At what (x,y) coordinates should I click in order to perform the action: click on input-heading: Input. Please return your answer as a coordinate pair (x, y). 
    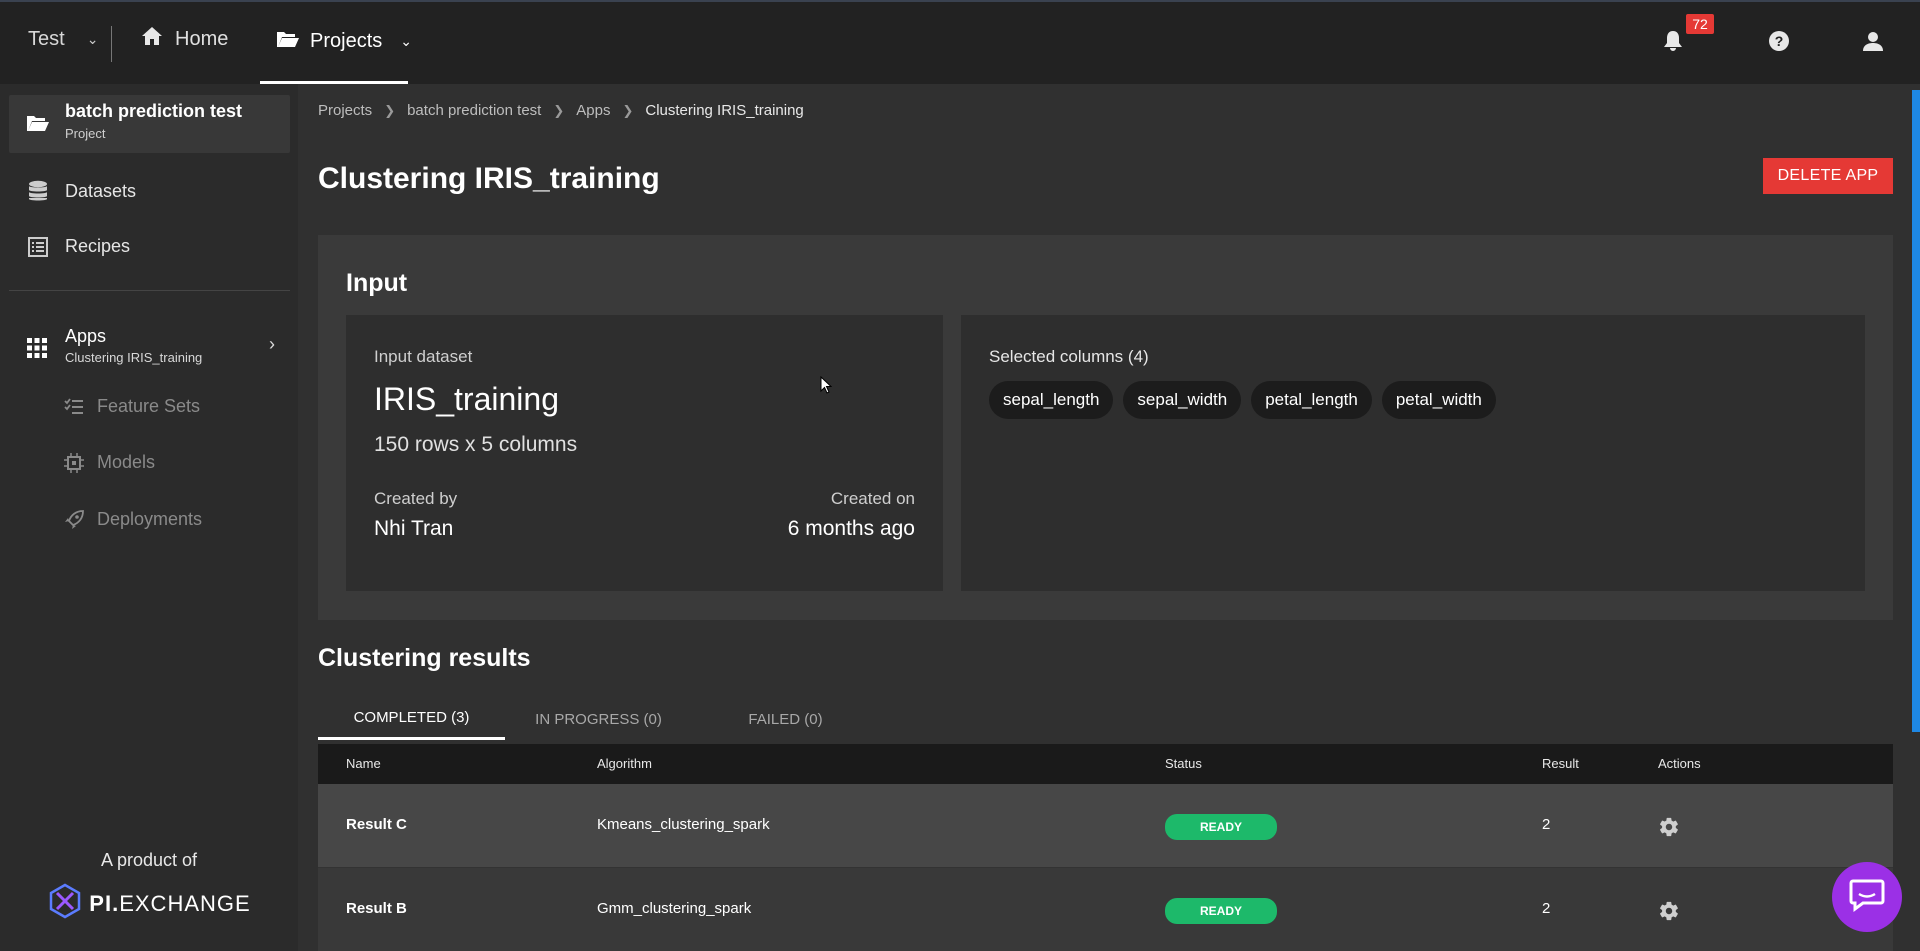
    Looking at the image, I should click on (377, 283).